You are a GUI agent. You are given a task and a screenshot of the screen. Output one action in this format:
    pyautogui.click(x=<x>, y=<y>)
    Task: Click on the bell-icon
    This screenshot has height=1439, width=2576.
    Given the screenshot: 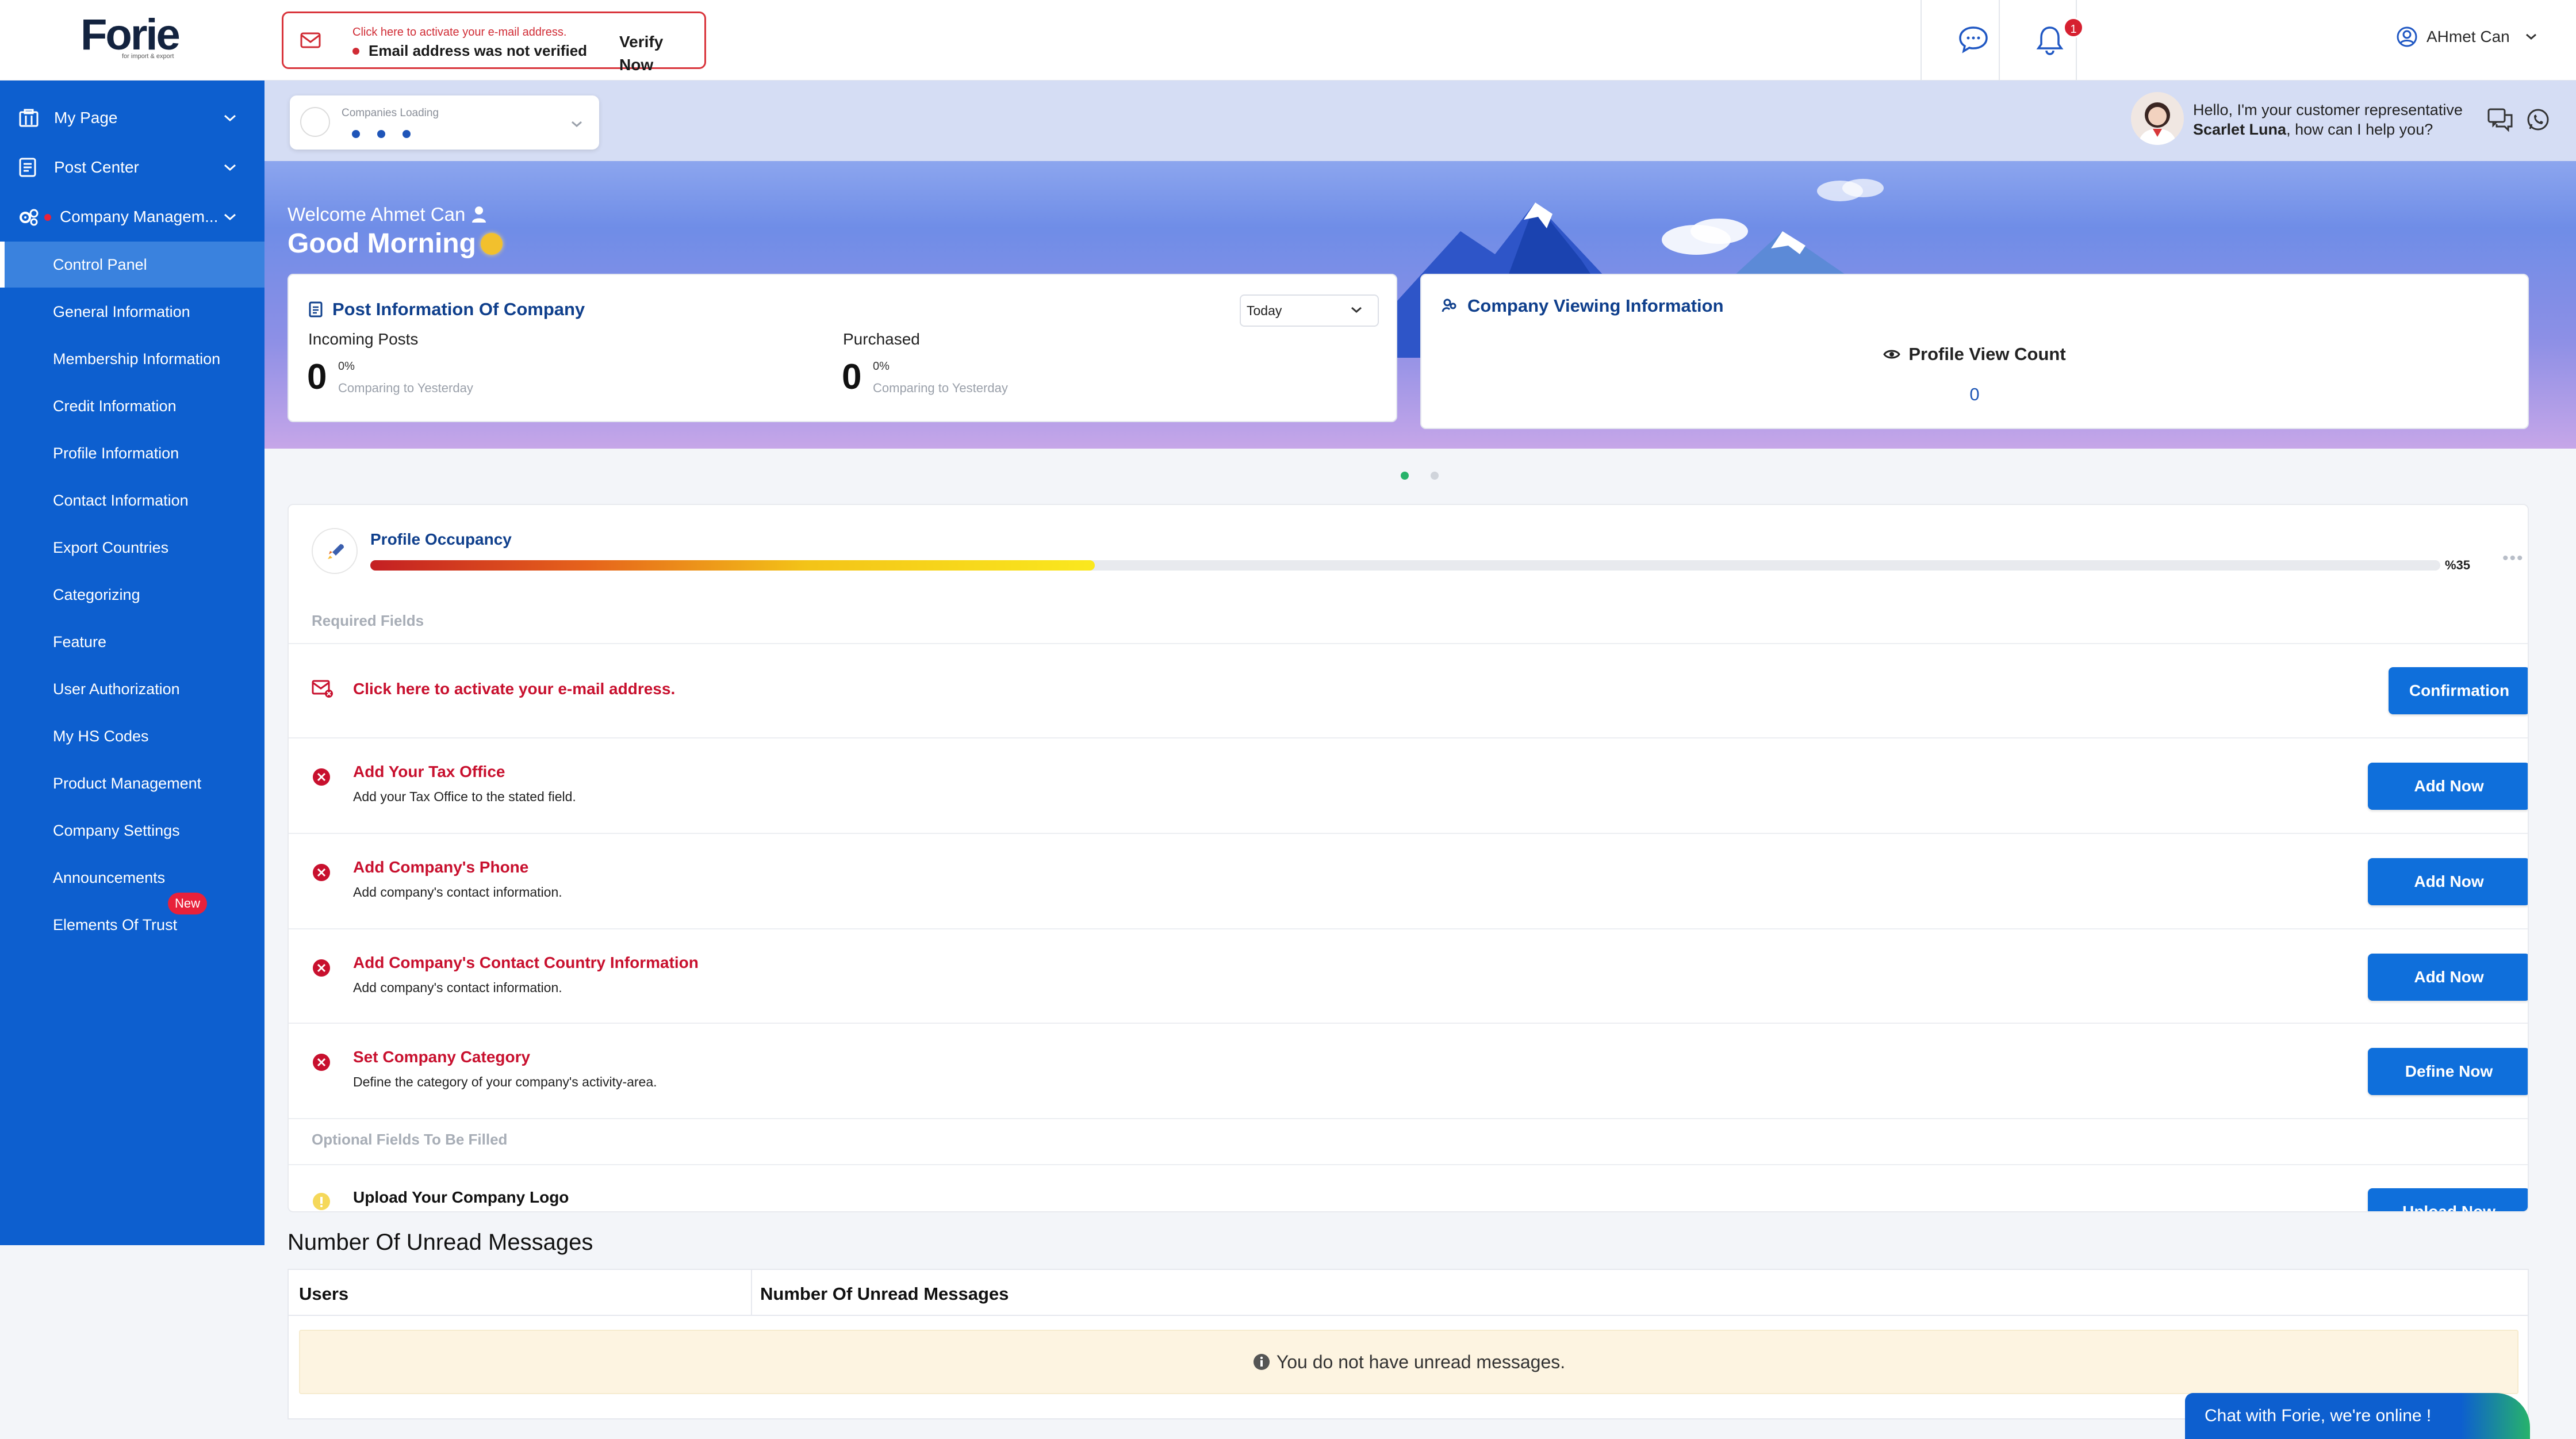 What is the action you would take?
    pyautogui.click(x=2049, y=40)
    